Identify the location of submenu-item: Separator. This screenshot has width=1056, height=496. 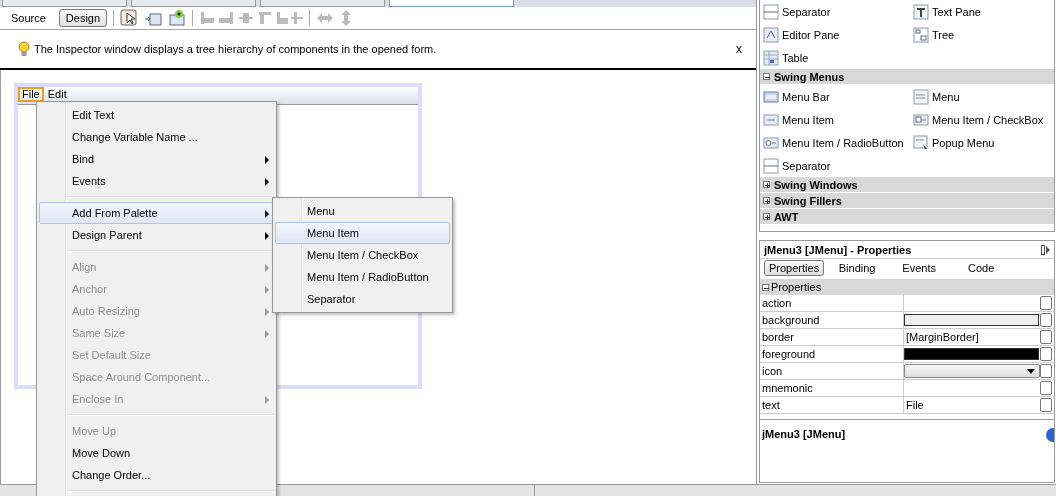
(362, 299).